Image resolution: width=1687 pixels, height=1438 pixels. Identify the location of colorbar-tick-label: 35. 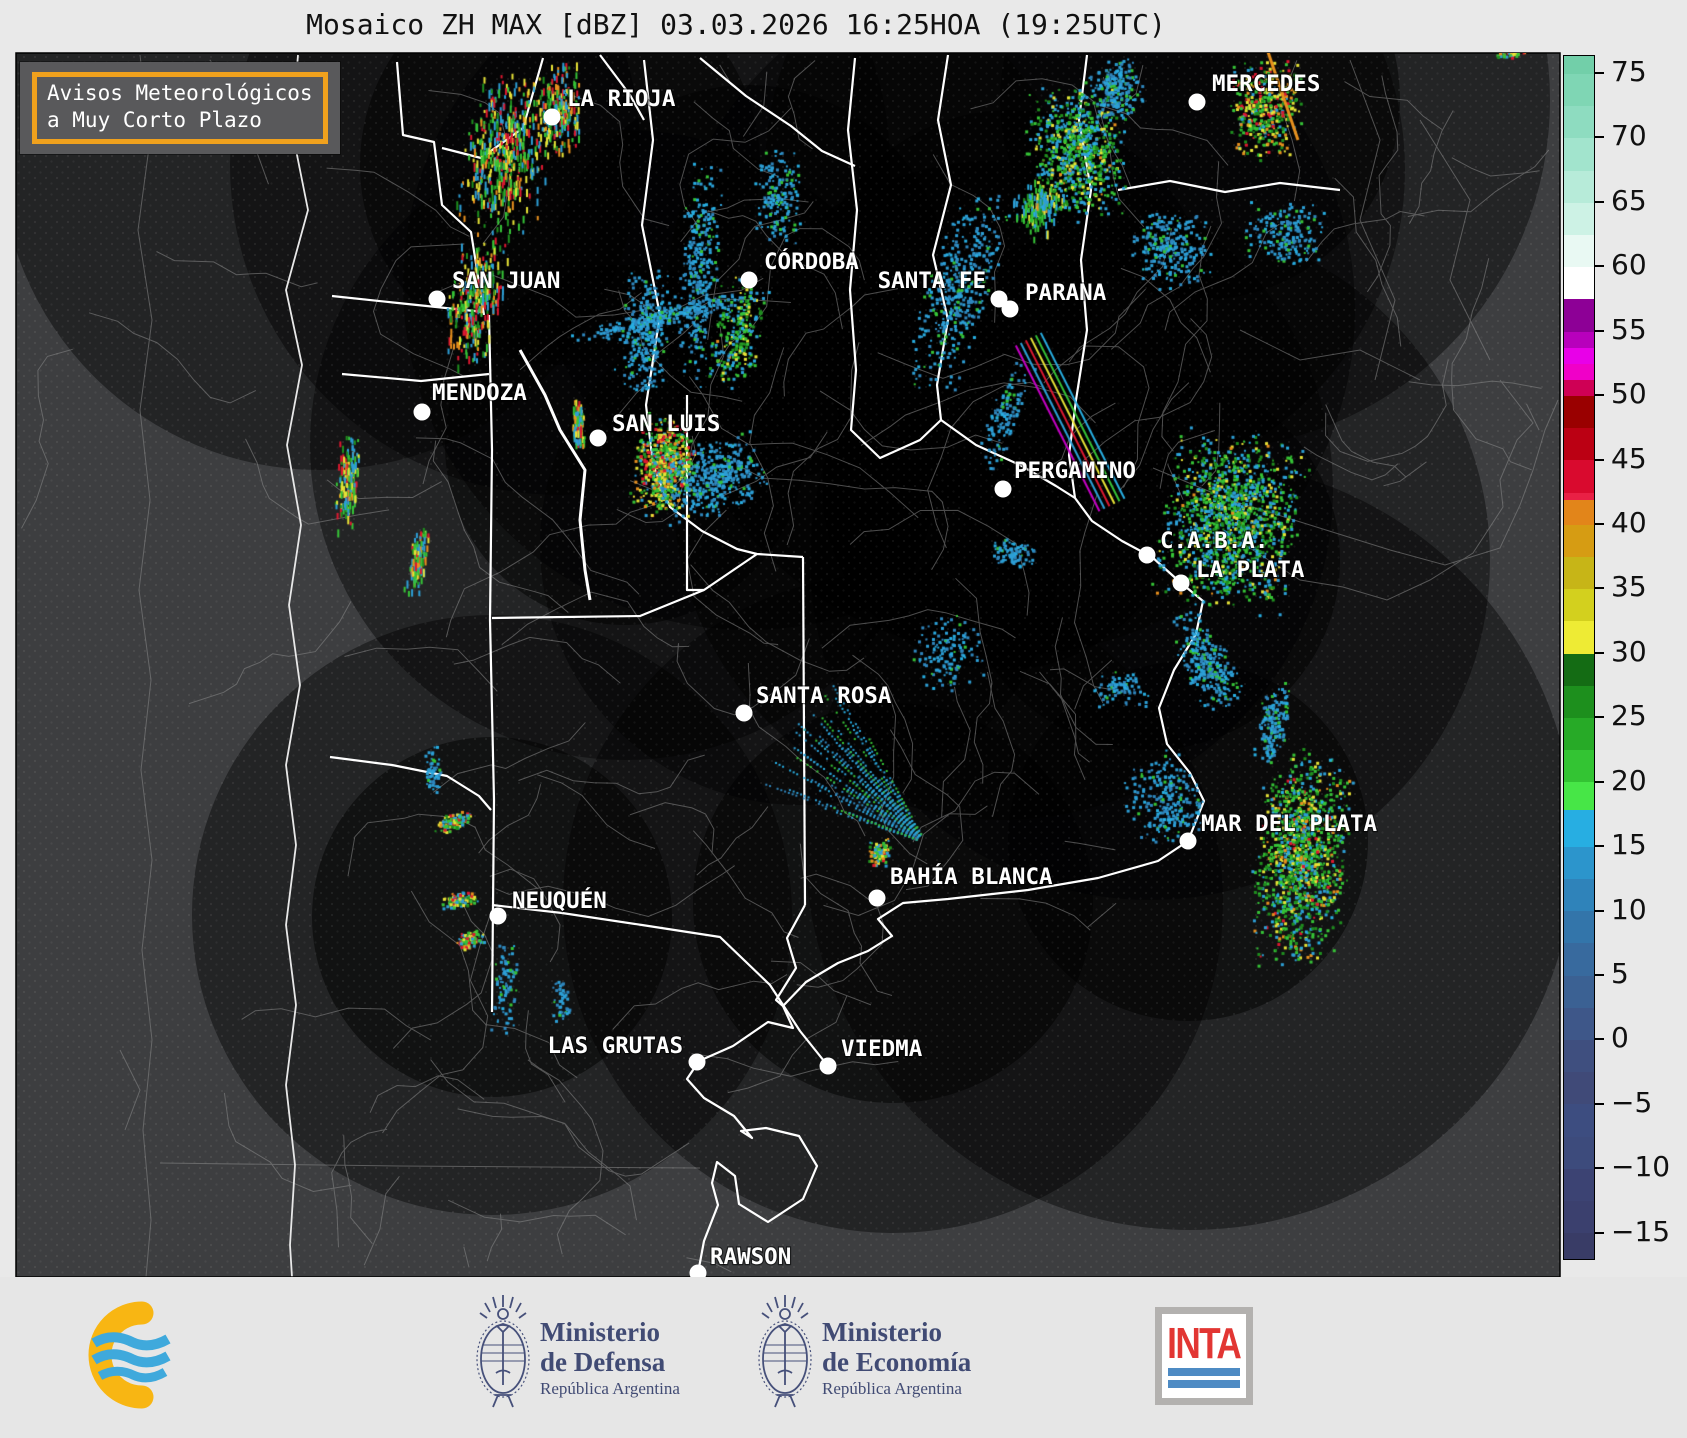
(1629, 587).